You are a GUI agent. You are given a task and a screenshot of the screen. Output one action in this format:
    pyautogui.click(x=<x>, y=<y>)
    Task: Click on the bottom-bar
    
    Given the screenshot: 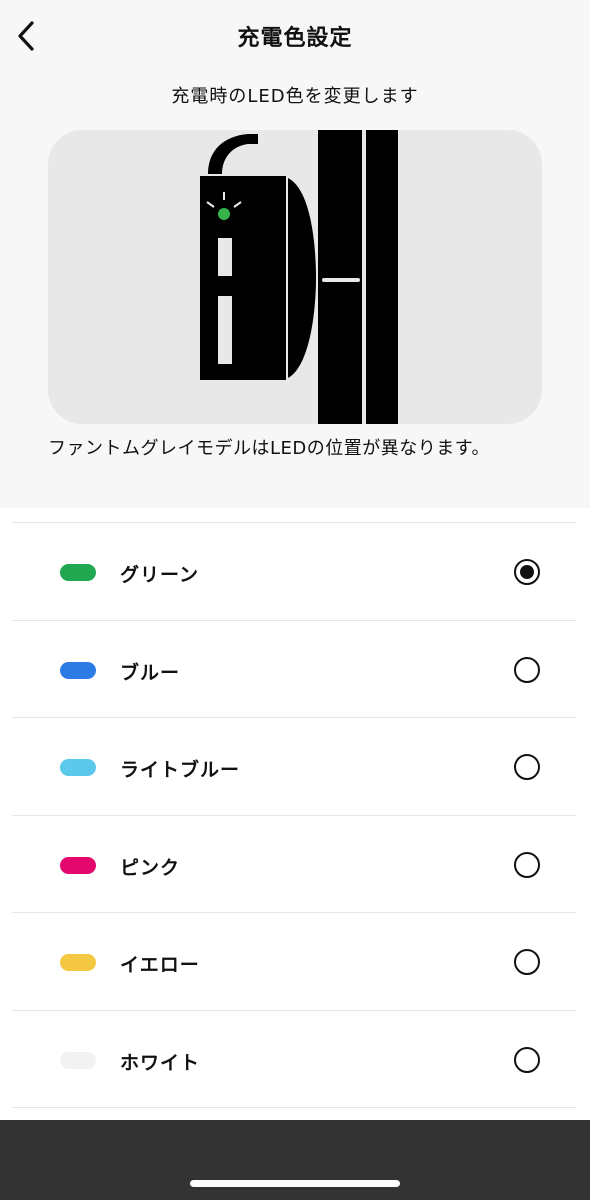 What is the action you would take?
    pyautogui.click(x=295, y=1160)
    